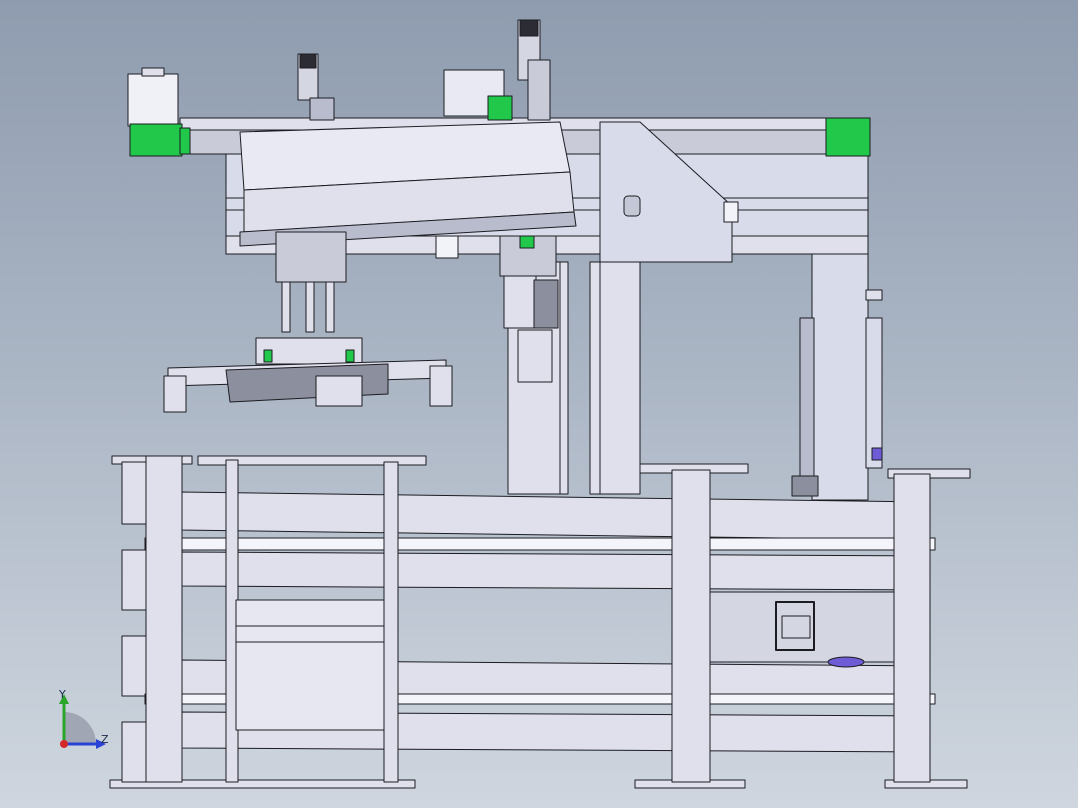 This screenshot has width=1078, height=808. I want to click on post-left-outer, so click(164, 619).